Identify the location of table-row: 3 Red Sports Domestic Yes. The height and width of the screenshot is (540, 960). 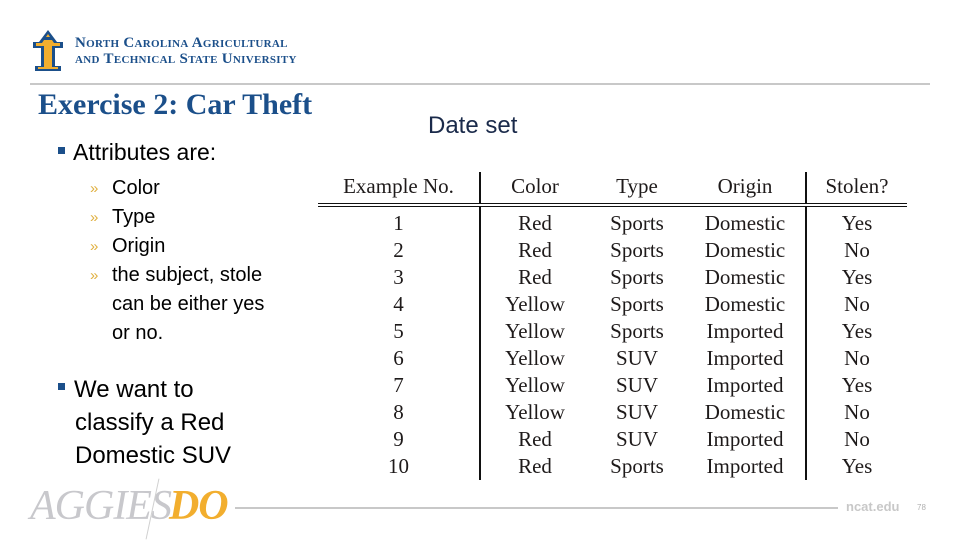
(612, 277).